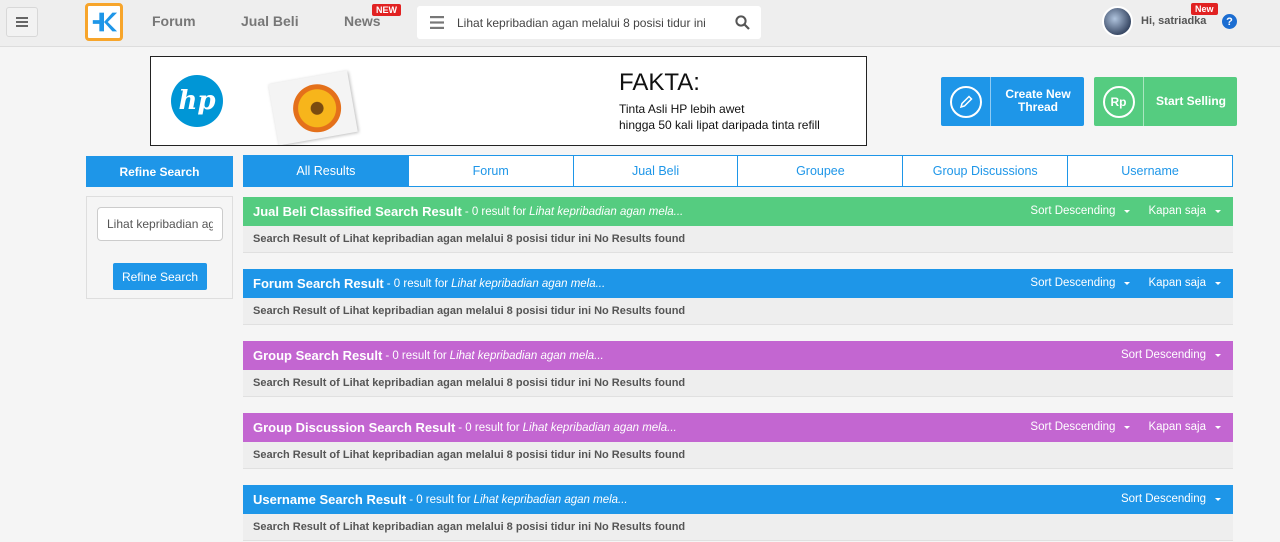 This screenshot has height=542, width=1280. Describe the element at coordinates (437, 22) in the screenshot. I see `list-menu-icon` at that location.